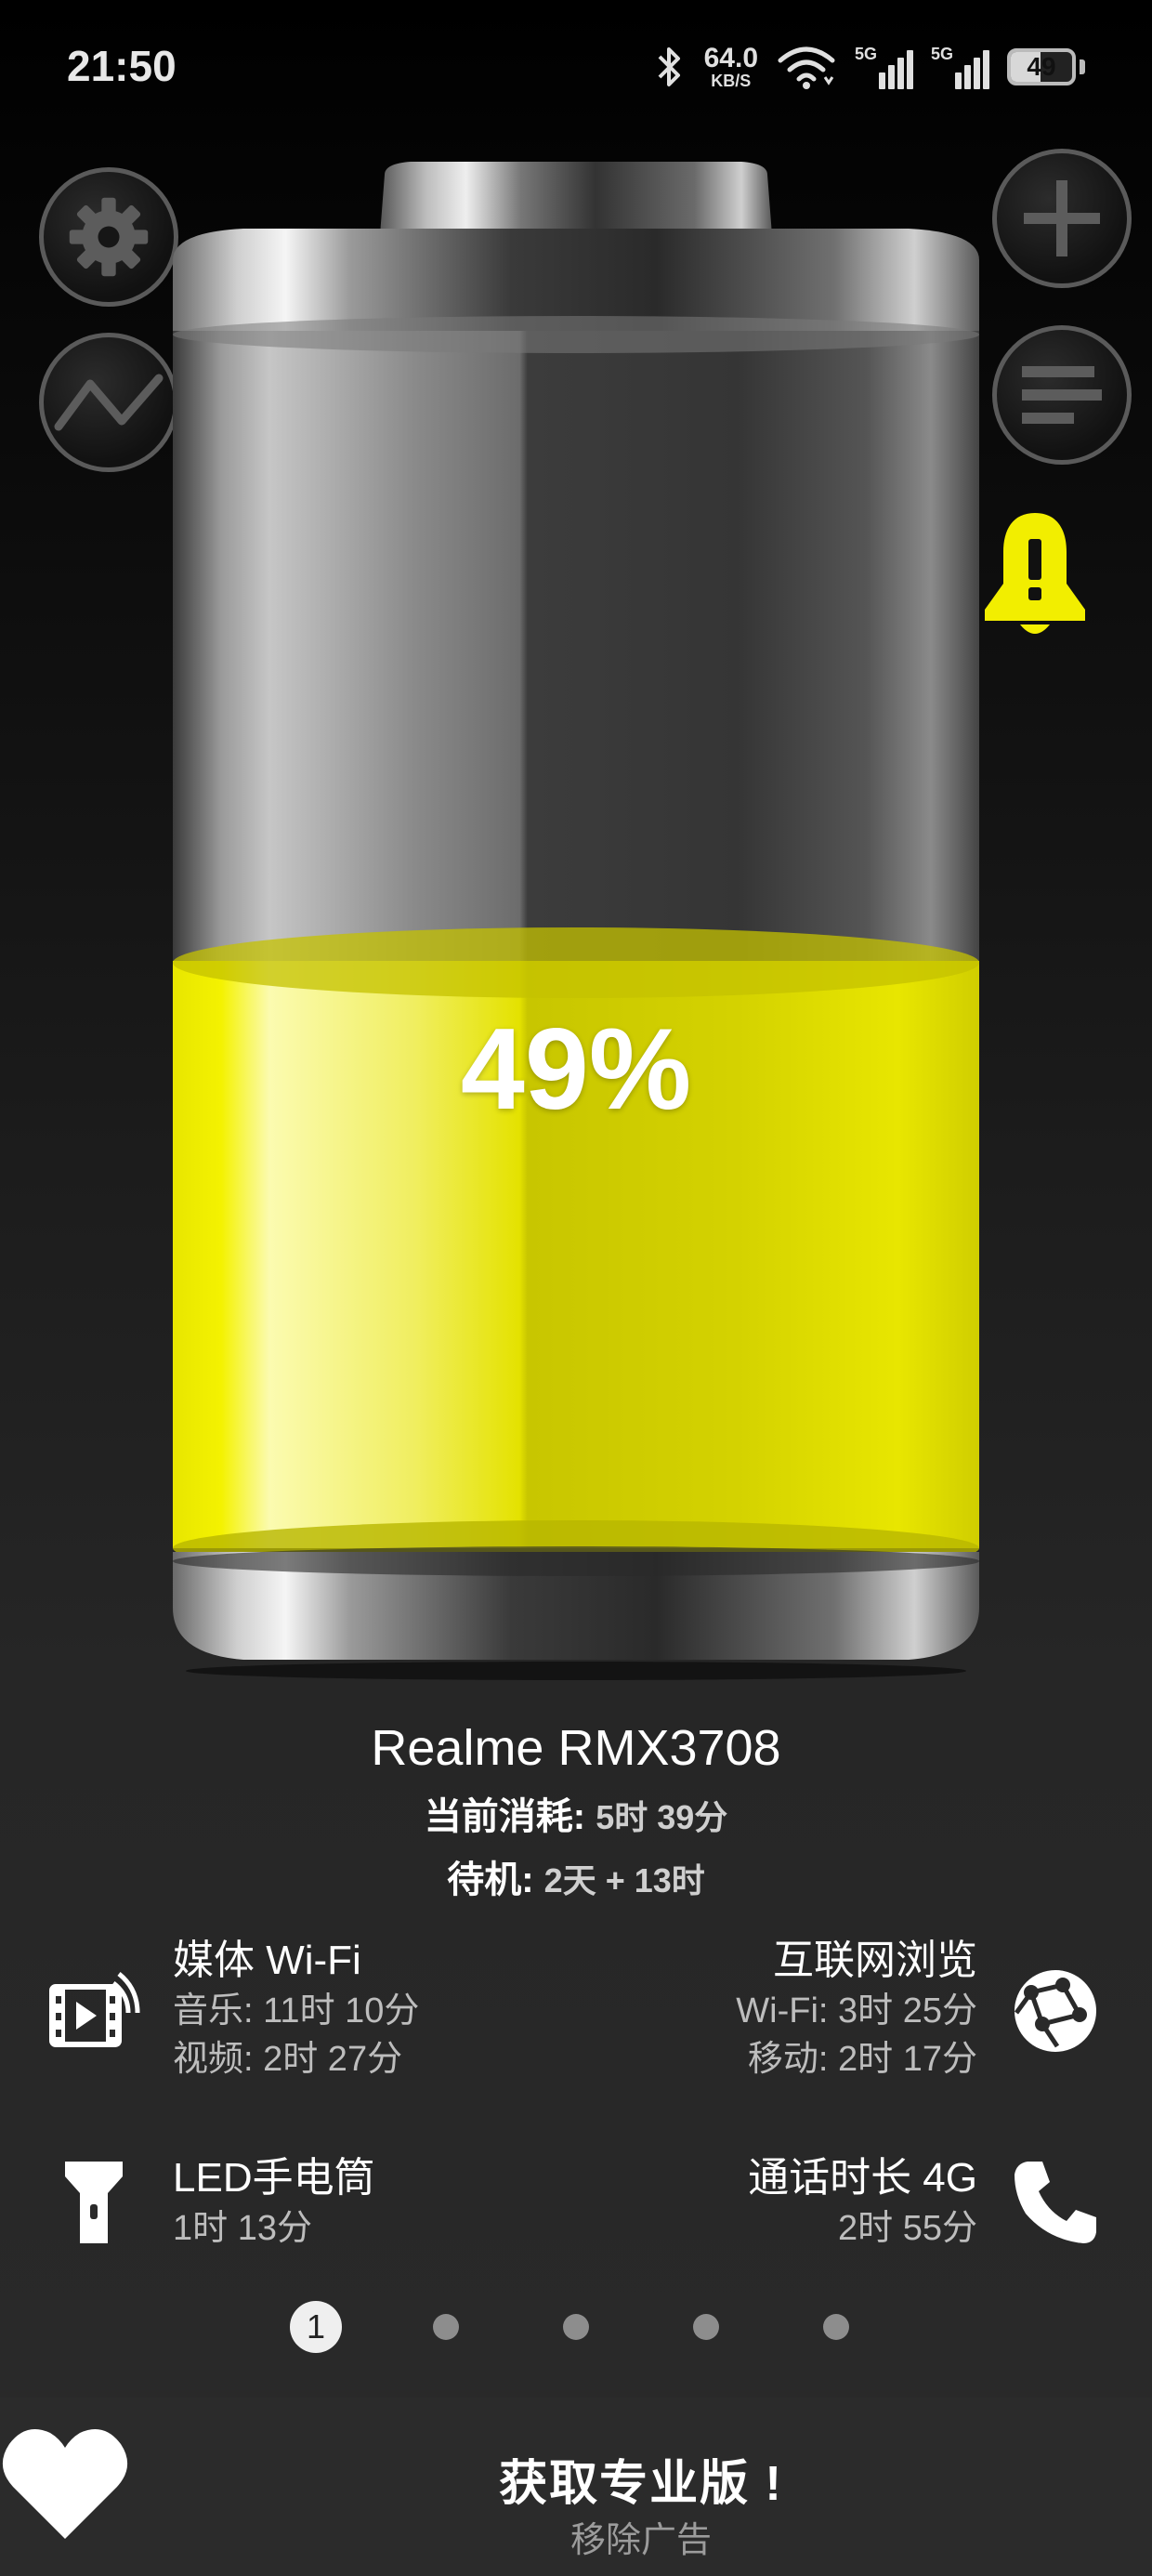  I want to click on heart-icon, so click(65, 2484).